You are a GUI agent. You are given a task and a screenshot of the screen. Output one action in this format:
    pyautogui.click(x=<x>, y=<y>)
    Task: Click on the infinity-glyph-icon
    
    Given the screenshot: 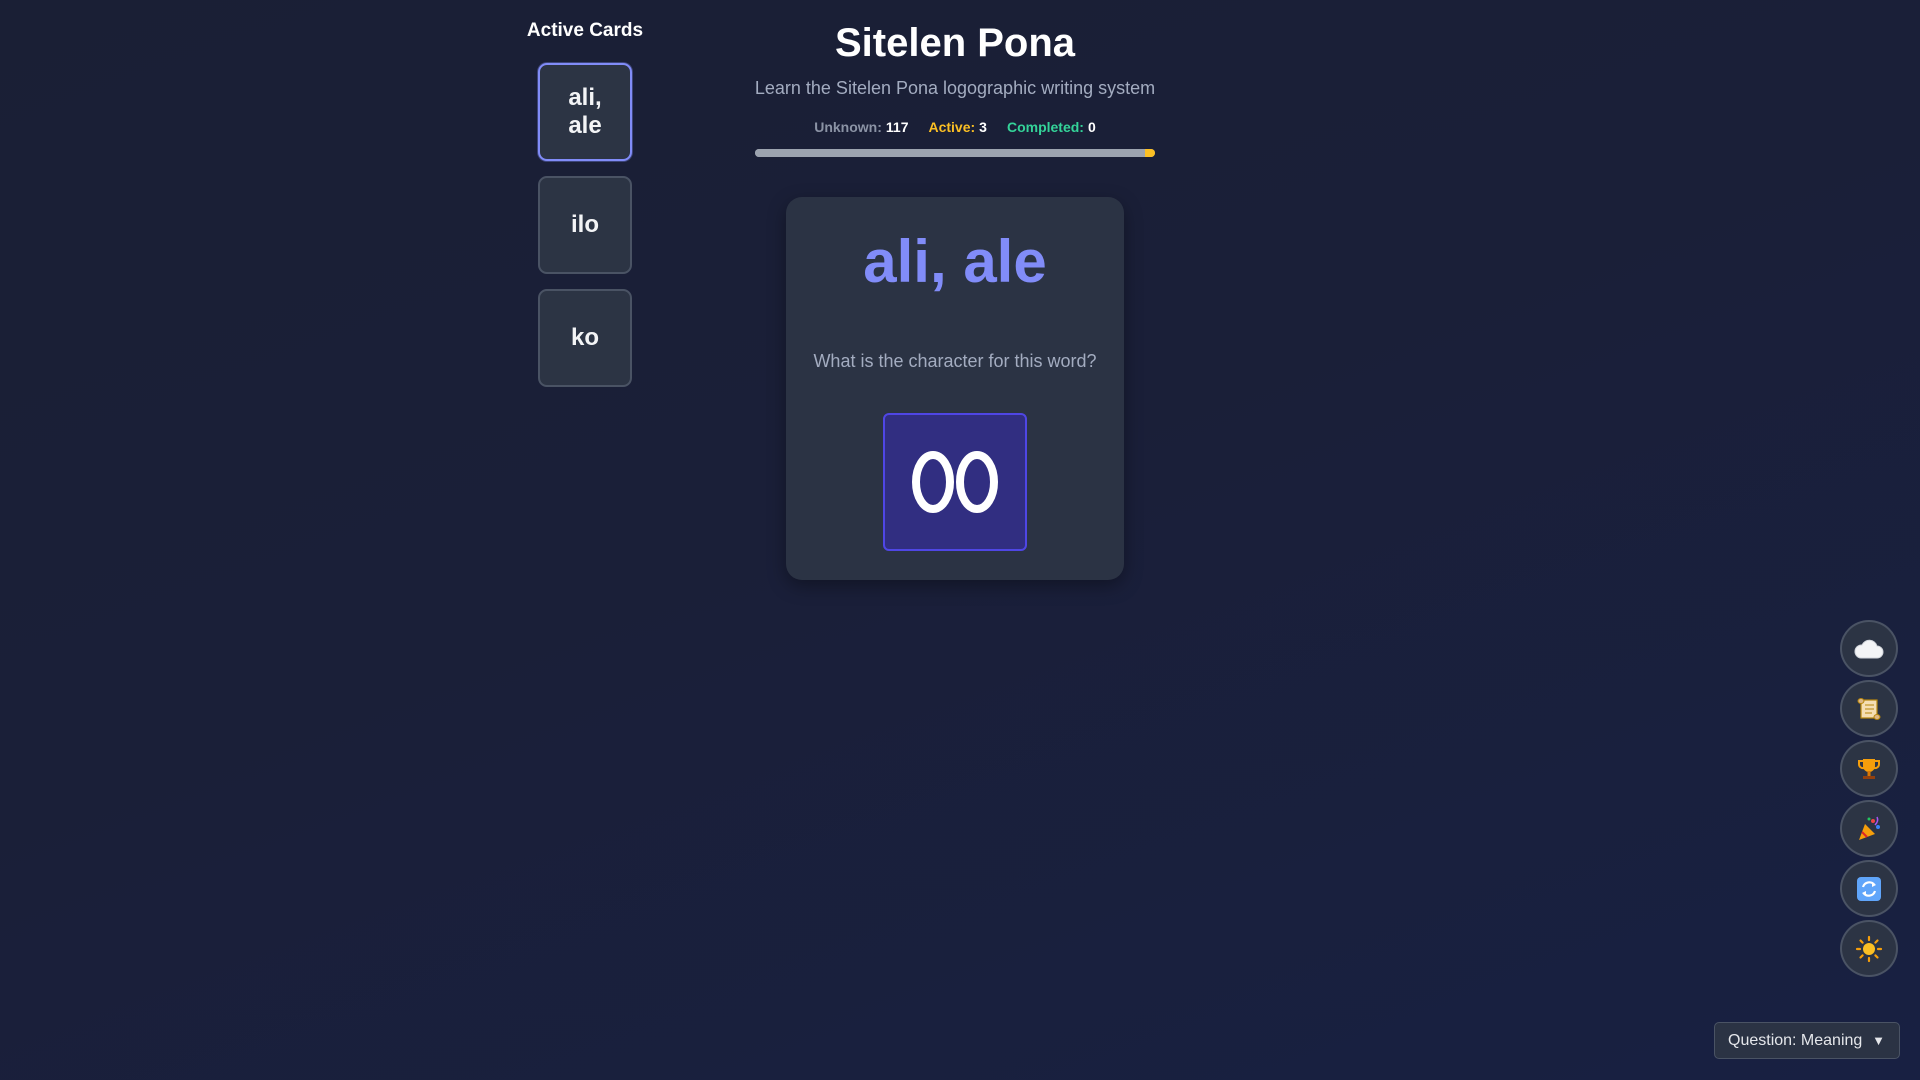 What is the action you would take?
    pyautogui.click(x=955, y=482)
    